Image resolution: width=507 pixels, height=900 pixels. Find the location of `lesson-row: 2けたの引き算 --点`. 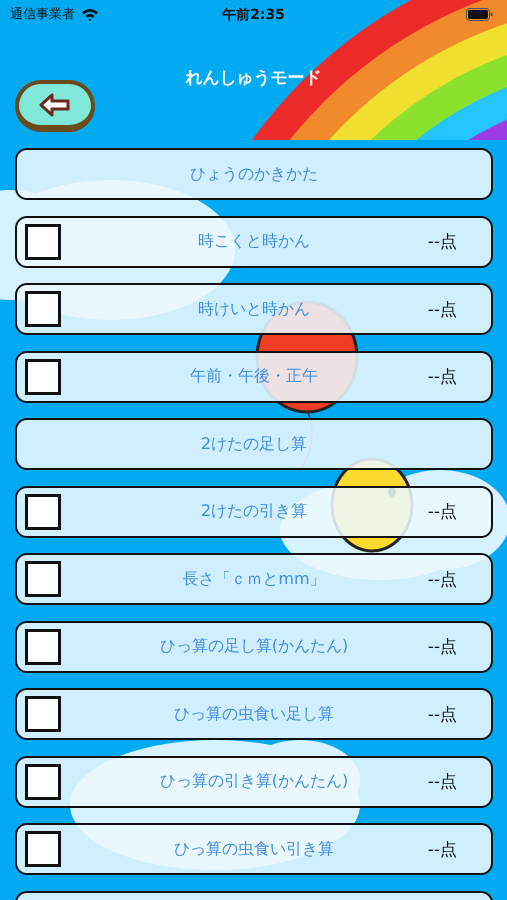

lesson-row: 2けたの引き算 --点 is located at coordinates (254, 512).